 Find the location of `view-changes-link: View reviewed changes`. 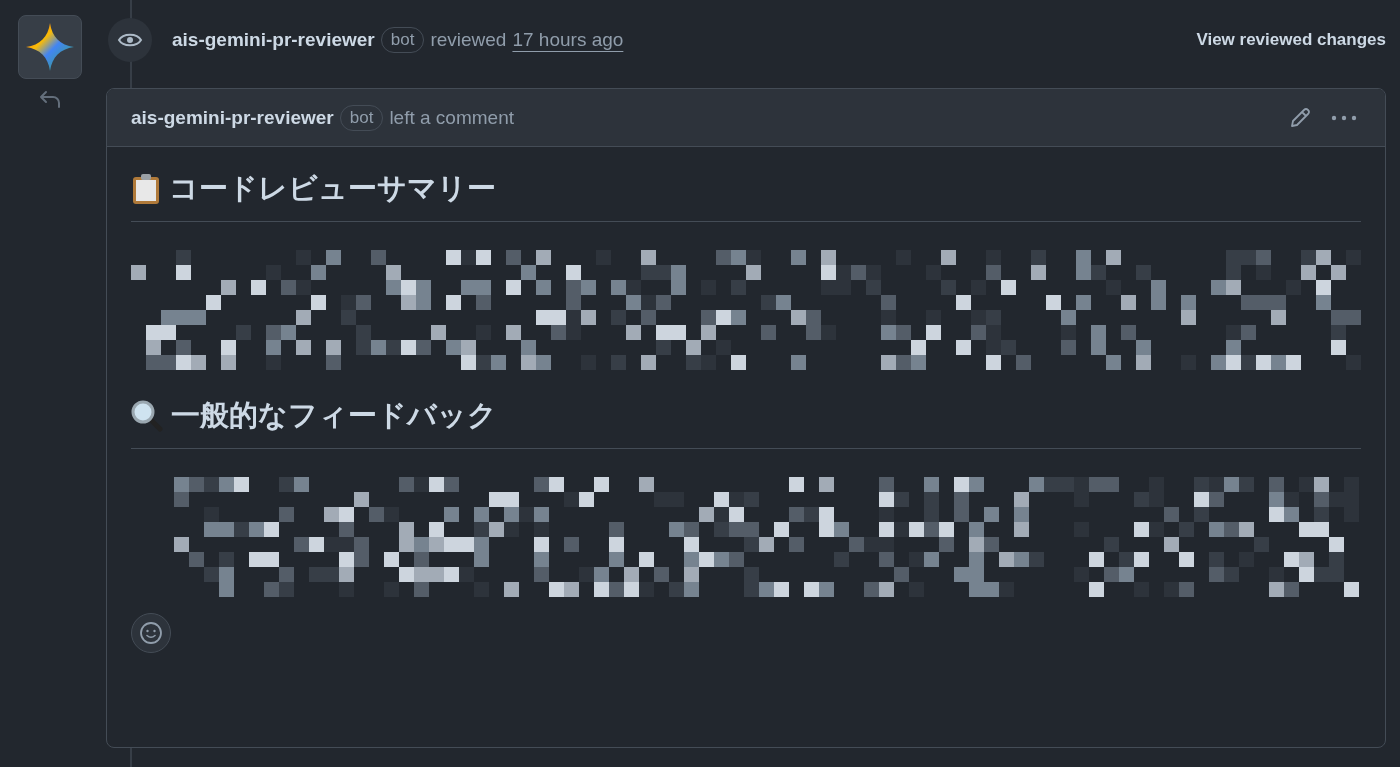

view-changes-link: View reviewed changes is located at coordinates (1291, 40).